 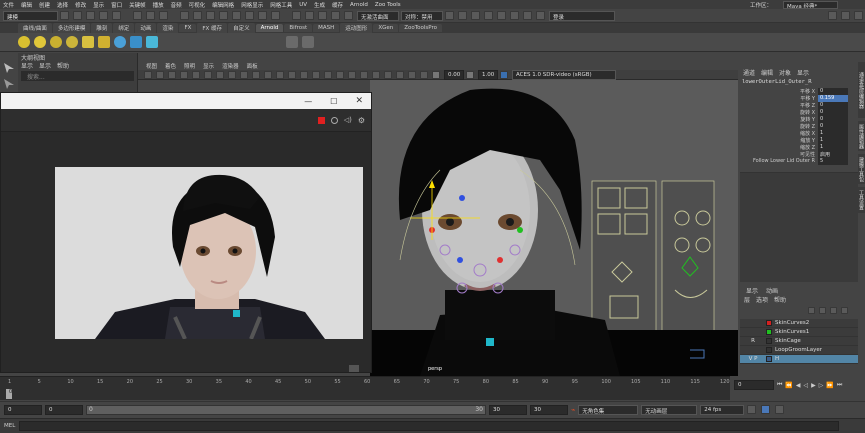 What do you see at coordinates (172, 74) in the screenshot?
I see `image-plane-icon` at bounding box center [172, 74].